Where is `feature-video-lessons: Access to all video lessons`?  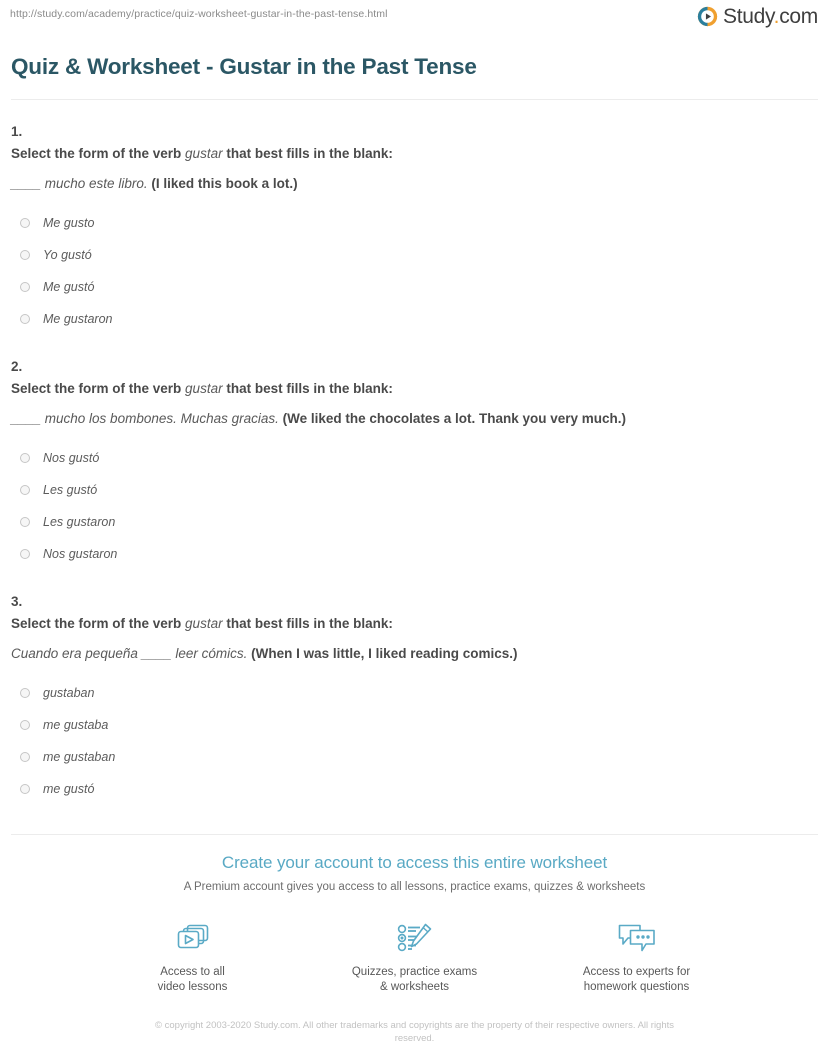
feature-video-lessons: Access to all video lessons is located at coordinates (193, 957).